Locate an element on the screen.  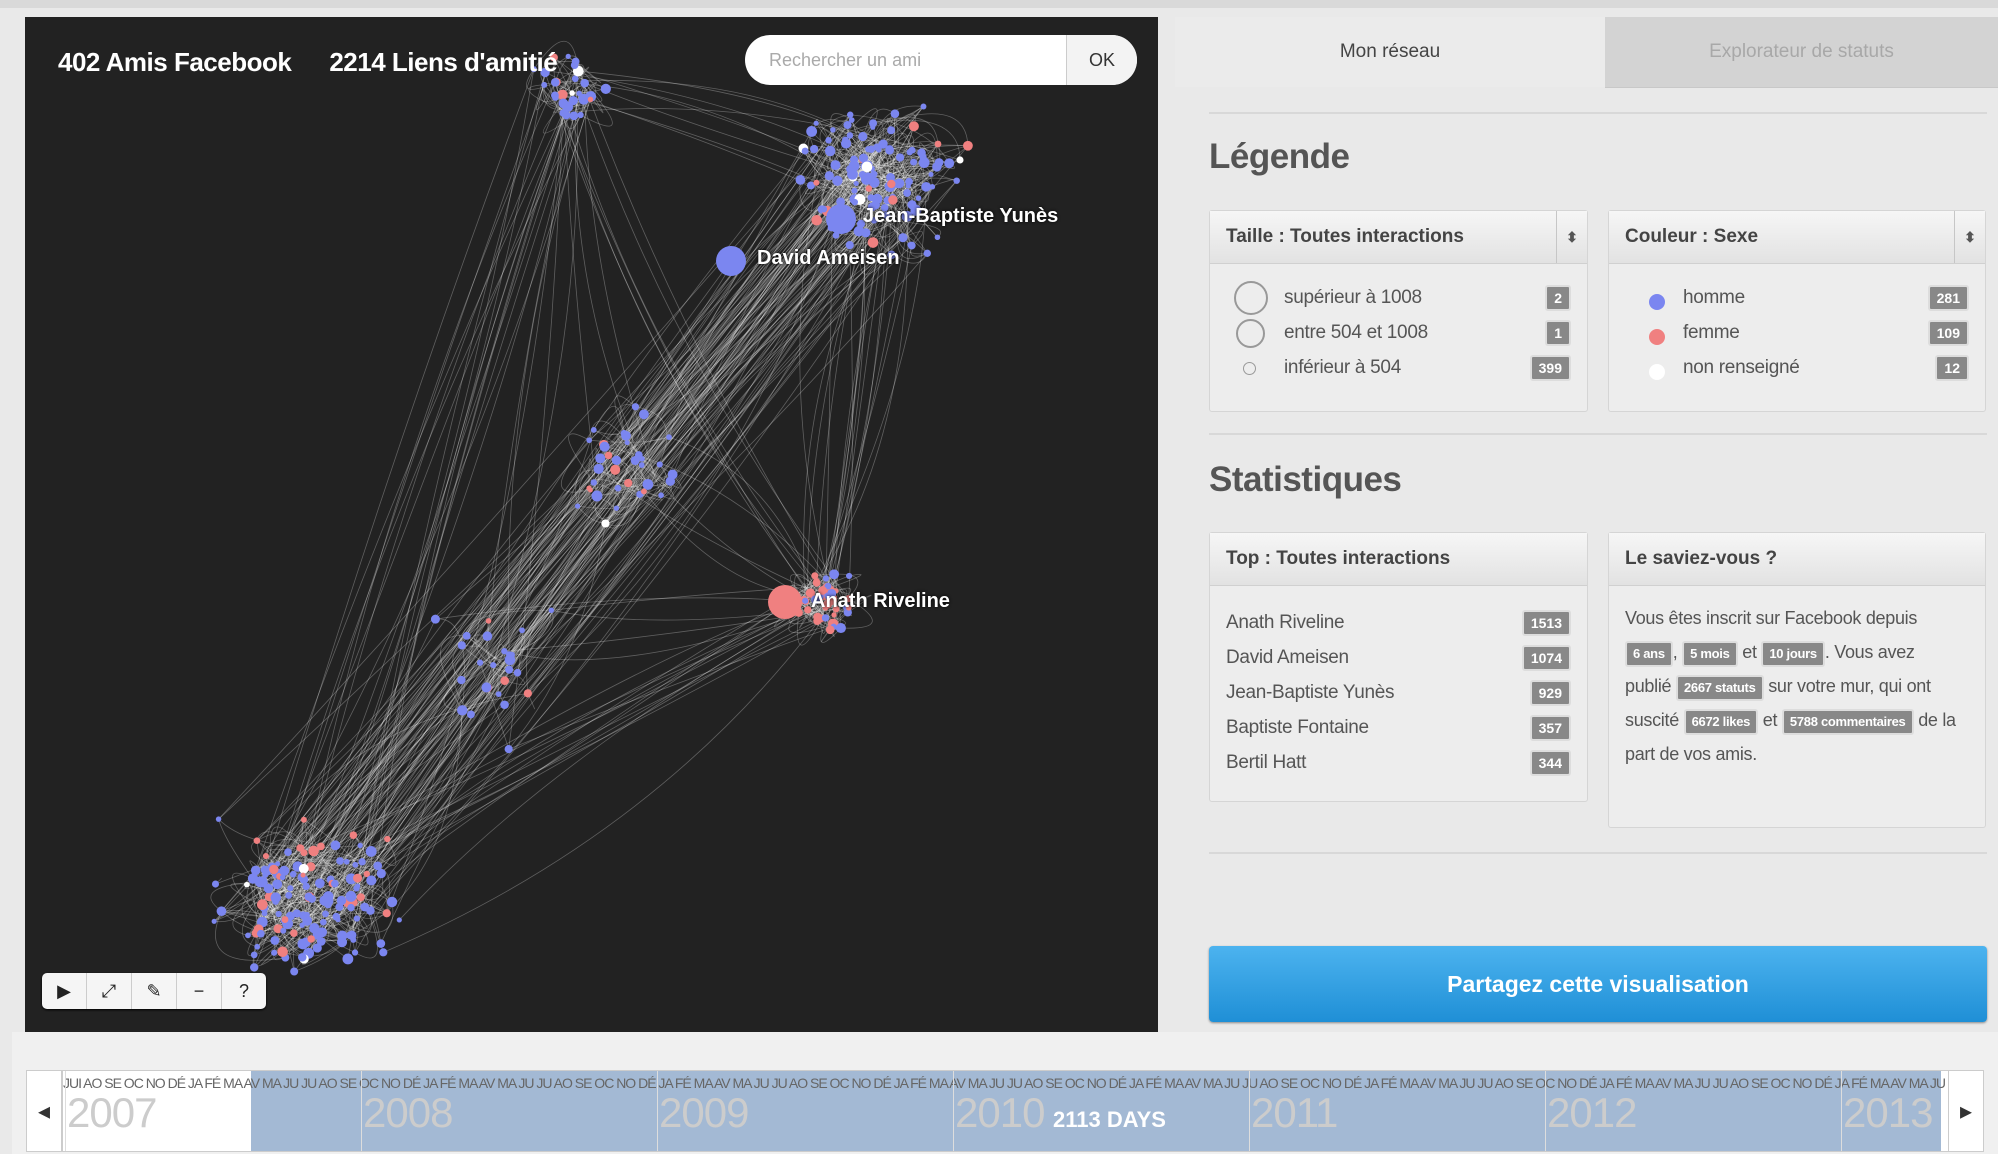
male-dot-icon is located at coordinates (1657, 302).